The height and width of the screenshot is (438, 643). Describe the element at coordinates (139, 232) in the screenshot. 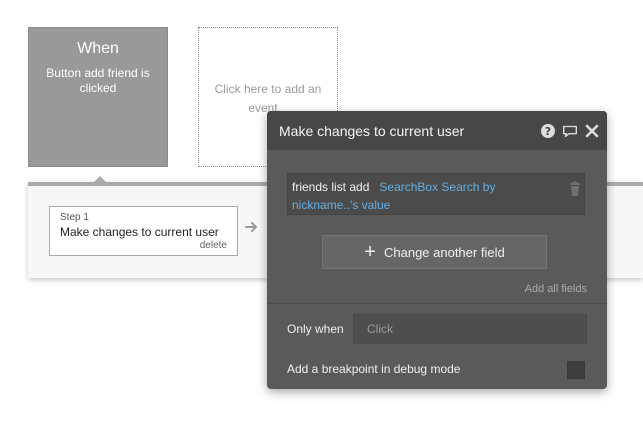

I see `step-title: Make changes to current user` at that location.